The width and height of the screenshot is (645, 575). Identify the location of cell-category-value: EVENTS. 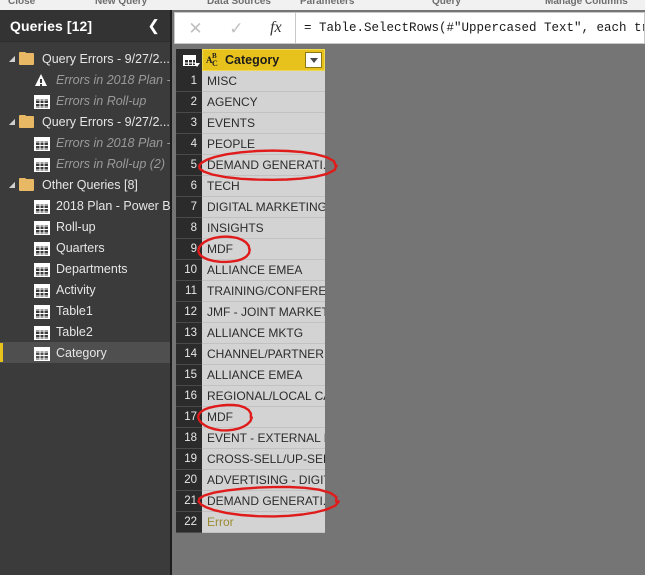
(263, 123).